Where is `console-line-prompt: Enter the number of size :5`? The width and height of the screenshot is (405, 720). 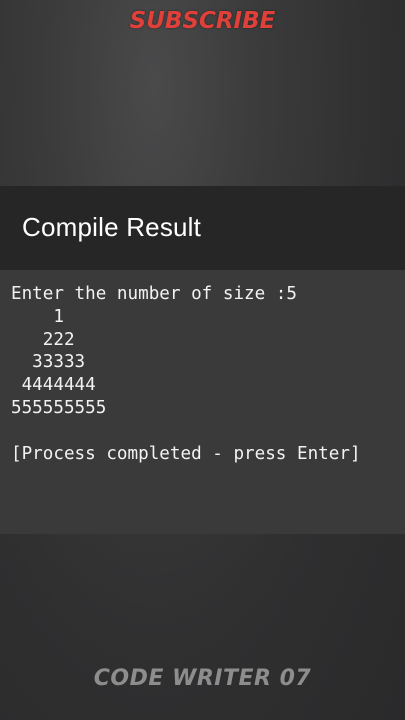 console-line-prompt: Enter the number of size :5 is located at coordinates (154, 294).